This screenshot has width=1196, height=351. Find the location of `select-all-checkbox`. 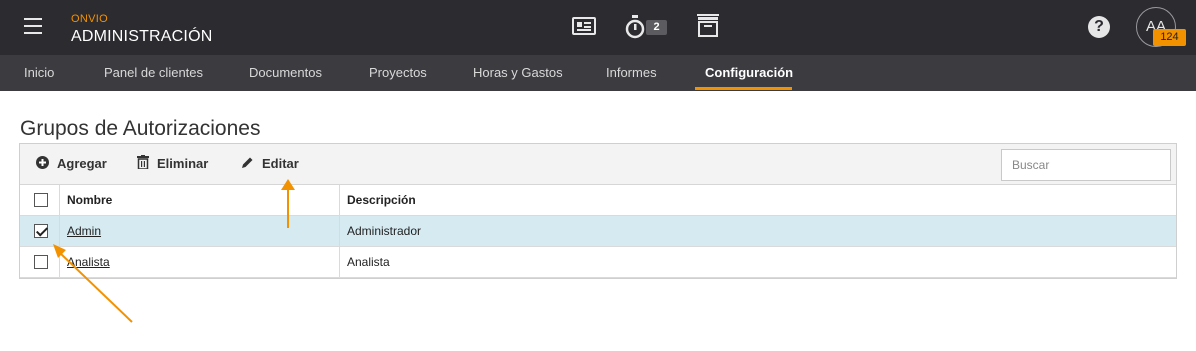

select-all-checkbox is located at coordinates (41, 200).